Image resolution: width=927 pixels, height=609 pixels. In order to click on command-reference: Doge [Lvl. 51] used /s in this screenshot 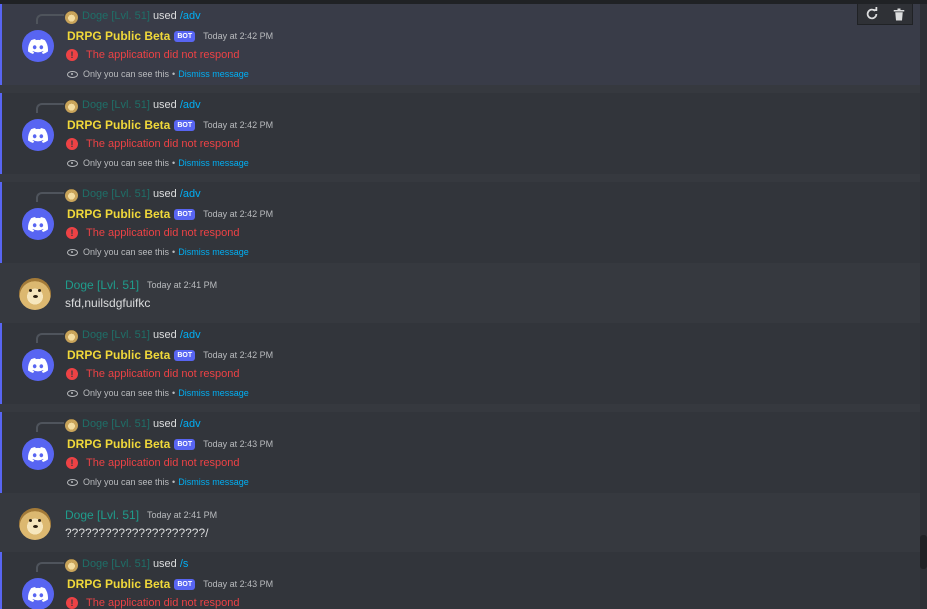, I will do `click(135, 564)`.